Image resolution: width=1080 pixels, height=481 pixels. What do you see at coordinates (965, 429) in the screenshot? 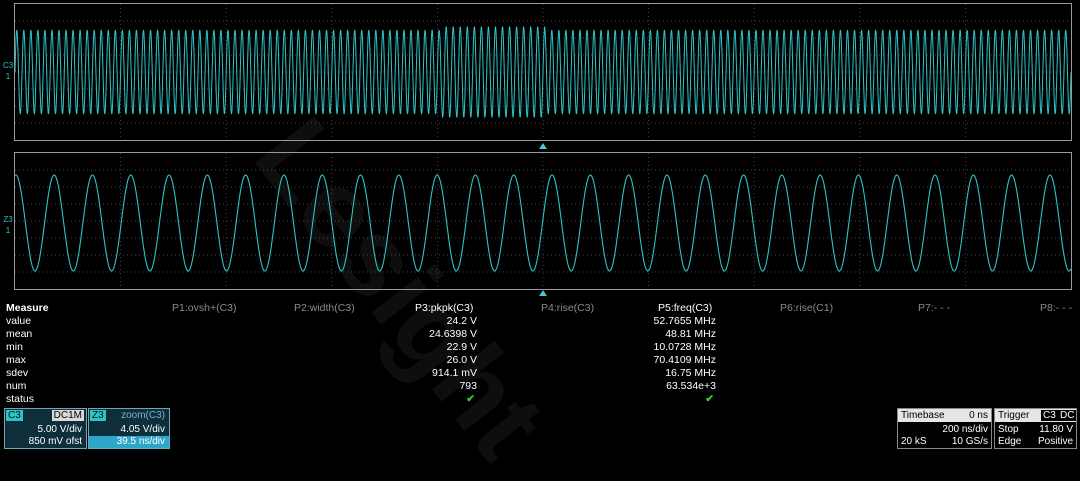
I see `timebase-tdiv: 200 ns/div` at bounding box center [965, 429].